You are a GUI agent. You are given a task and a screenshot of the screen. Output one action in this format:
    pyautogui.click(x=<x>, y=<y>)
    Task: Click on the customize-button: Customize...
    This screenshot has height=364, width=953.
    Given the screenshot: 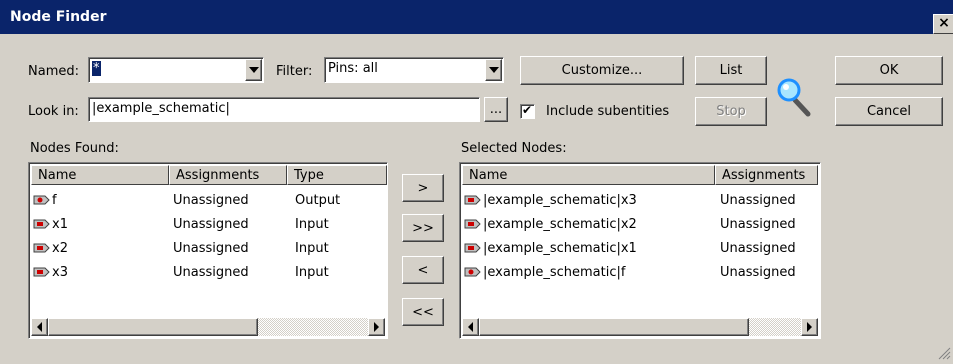 What is the action you would take?
    pyautogui.click(x=602, y=70)
    